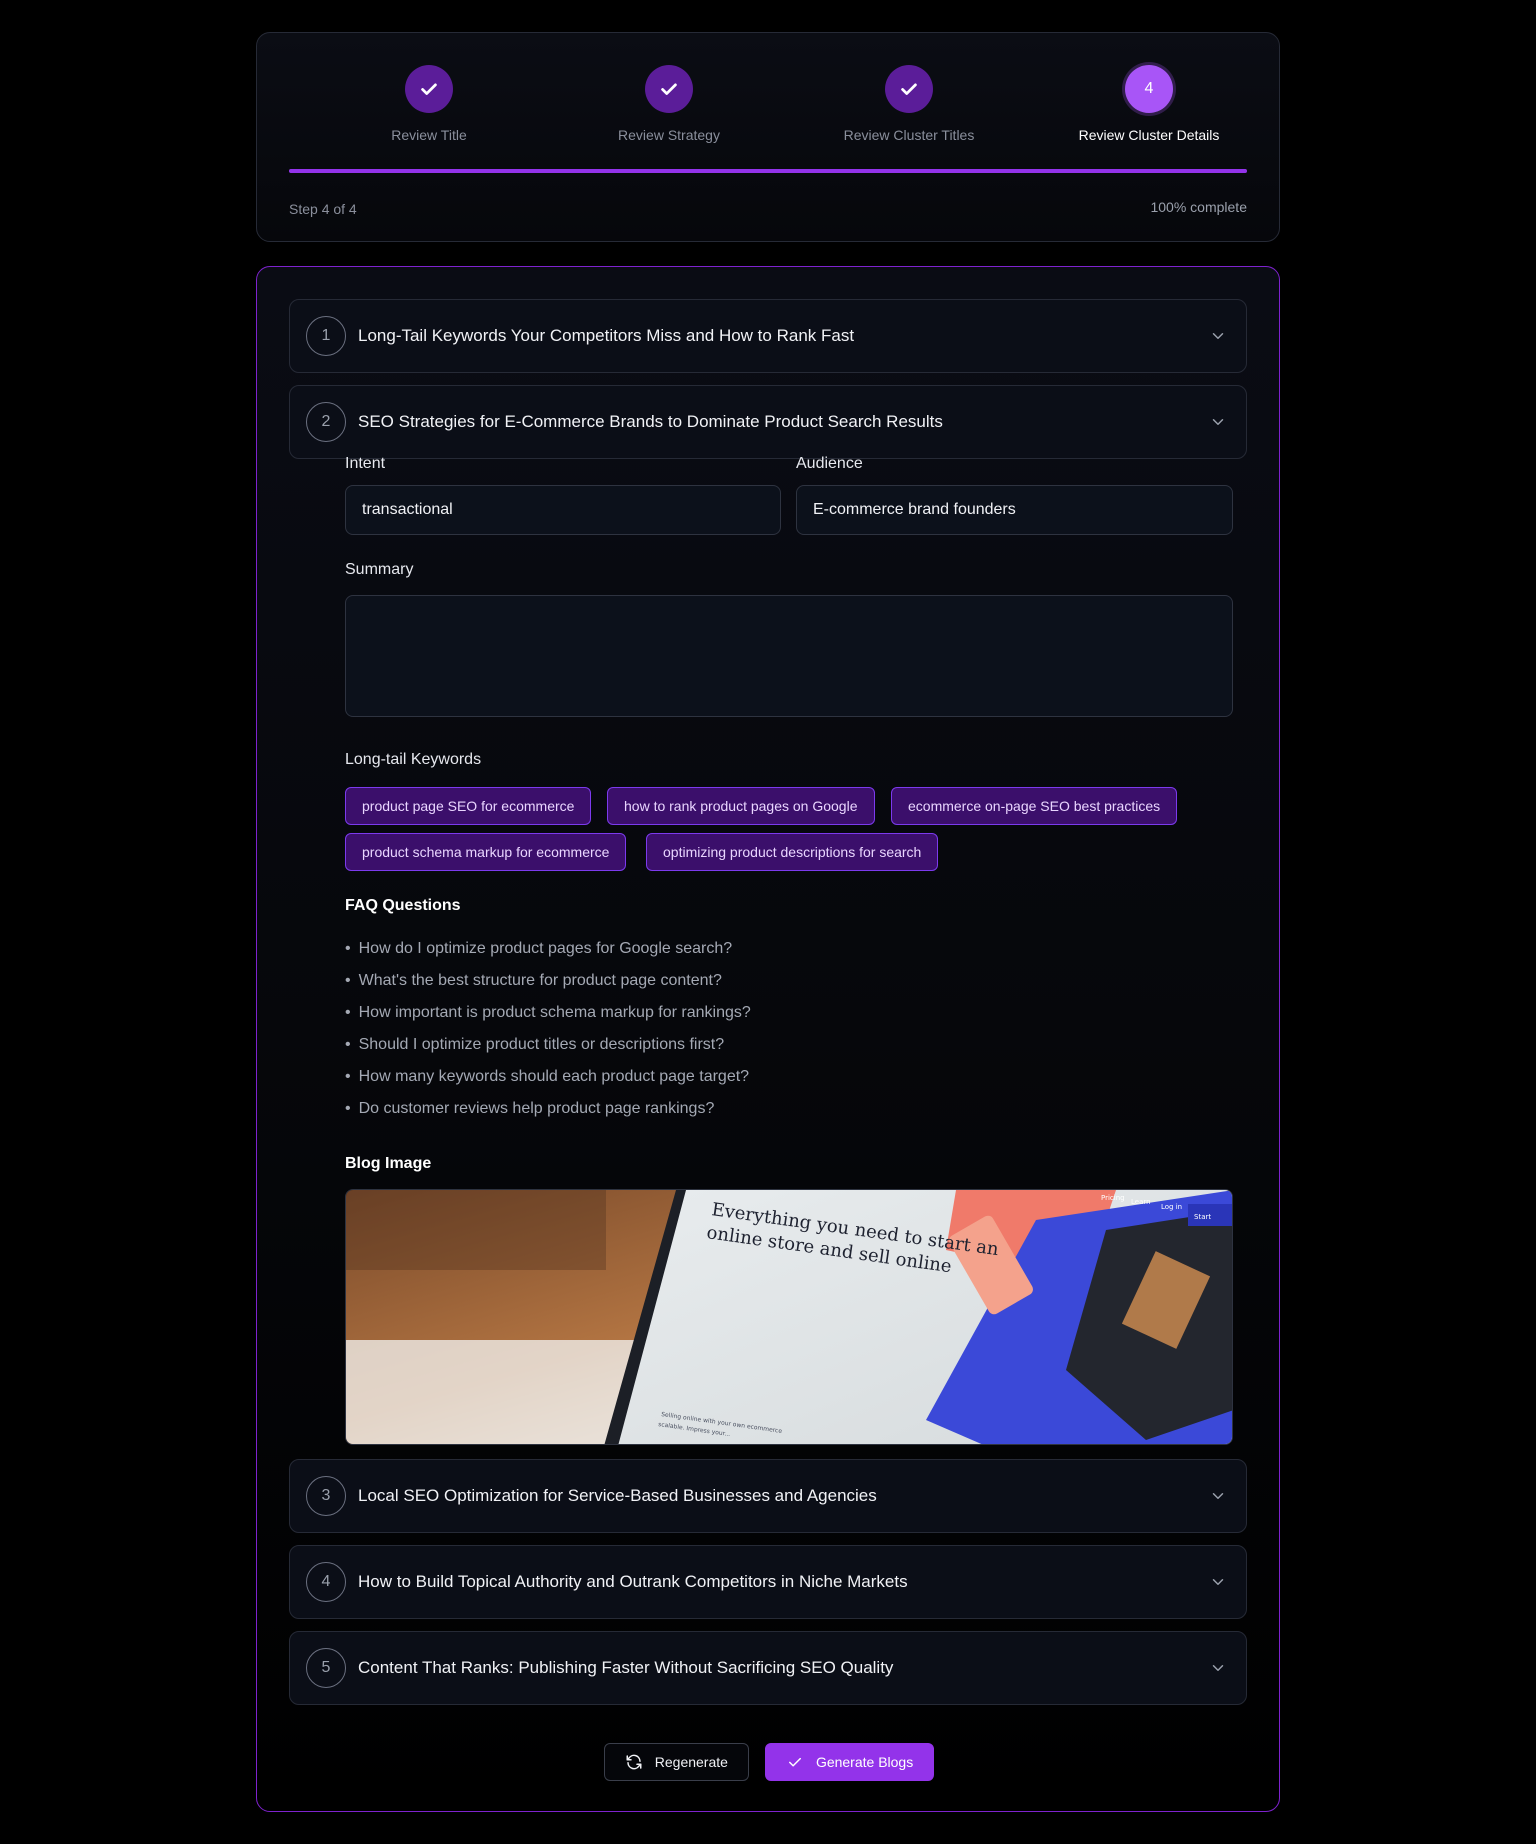  I want to click on cluster-number: 2, so click(326, 422).